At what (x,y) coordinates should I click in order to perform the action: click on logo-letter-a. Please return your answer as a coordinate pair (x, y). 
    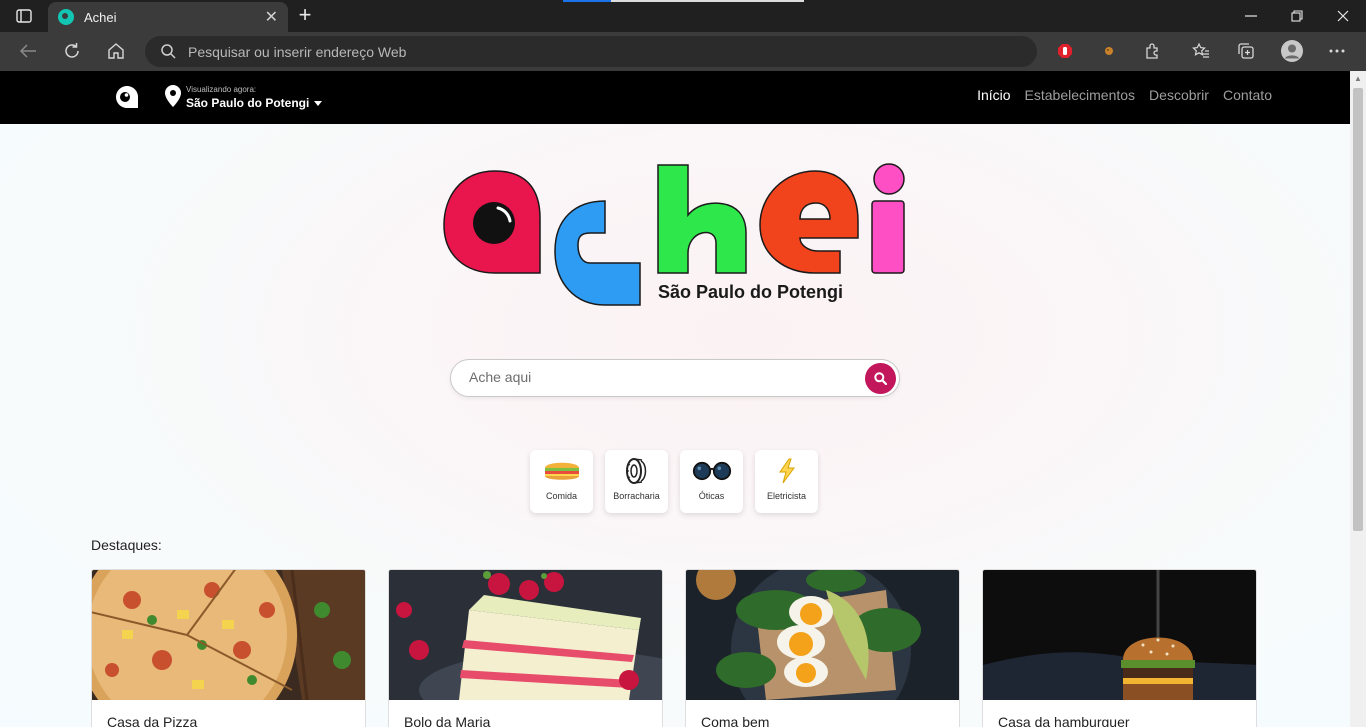
    Looking at the image, I should click on (492, 222).